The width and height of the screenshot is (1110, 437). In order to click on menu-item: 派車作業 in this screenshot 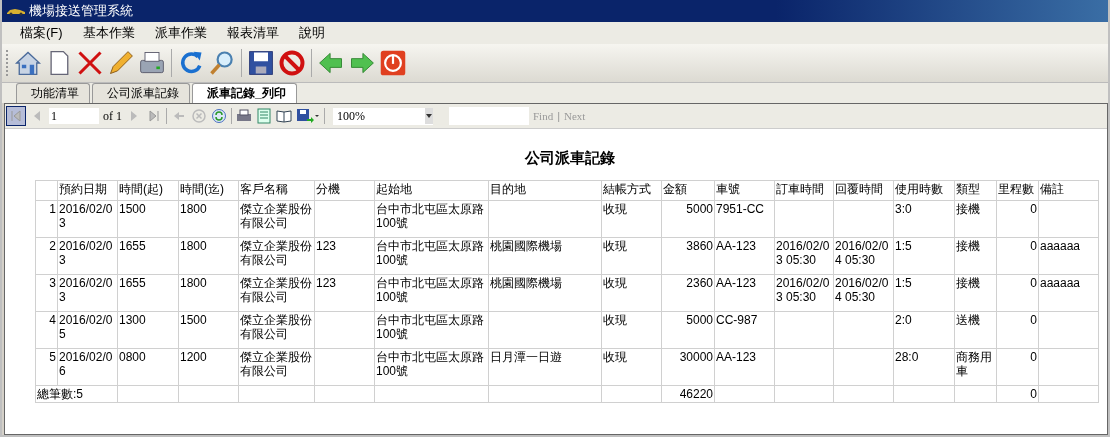, I will do `click(180, 33)`.